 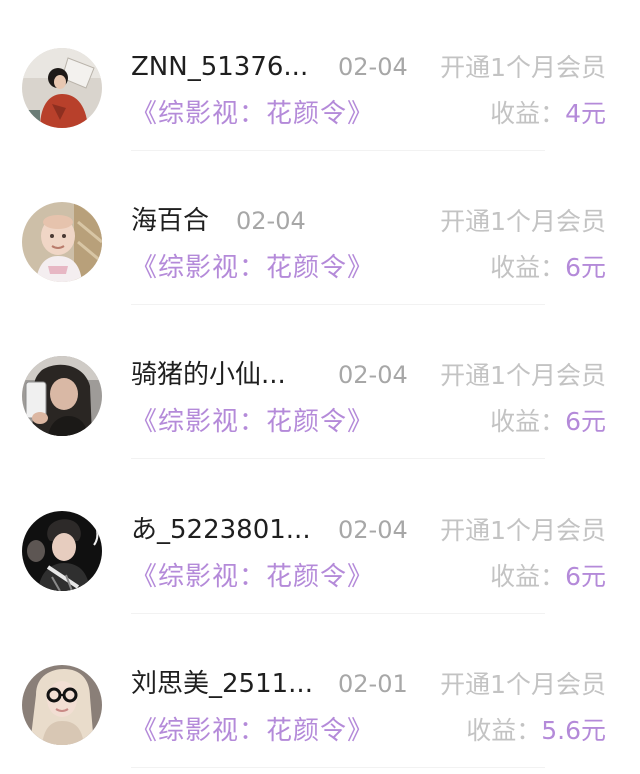 What do you see at coordinates (373, 684) in the screenshot?
I see `record-date: 02-01` at bounding box center [373, 684].